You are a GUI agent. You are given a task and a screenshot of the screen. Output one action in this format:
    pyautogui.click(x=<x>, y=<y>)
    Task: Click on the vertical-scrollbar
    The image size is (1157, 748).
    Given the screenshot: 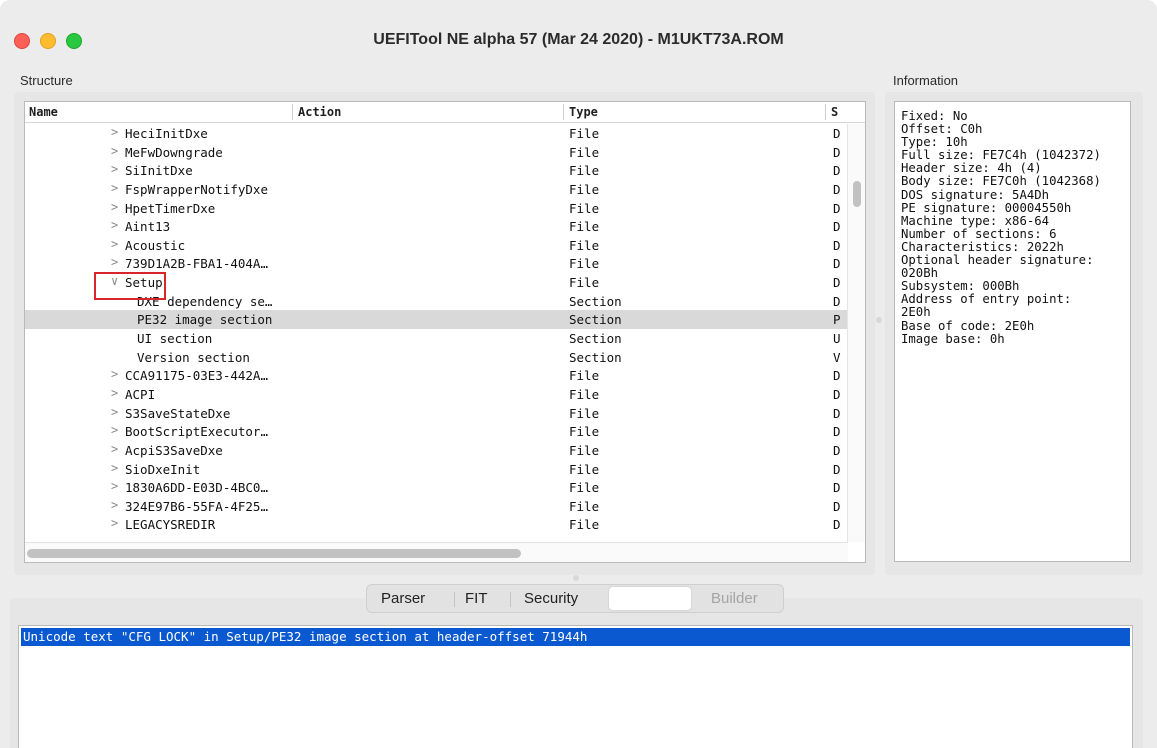 What is the action you would take?
    pyautogui.click(x=856, y=333)
    